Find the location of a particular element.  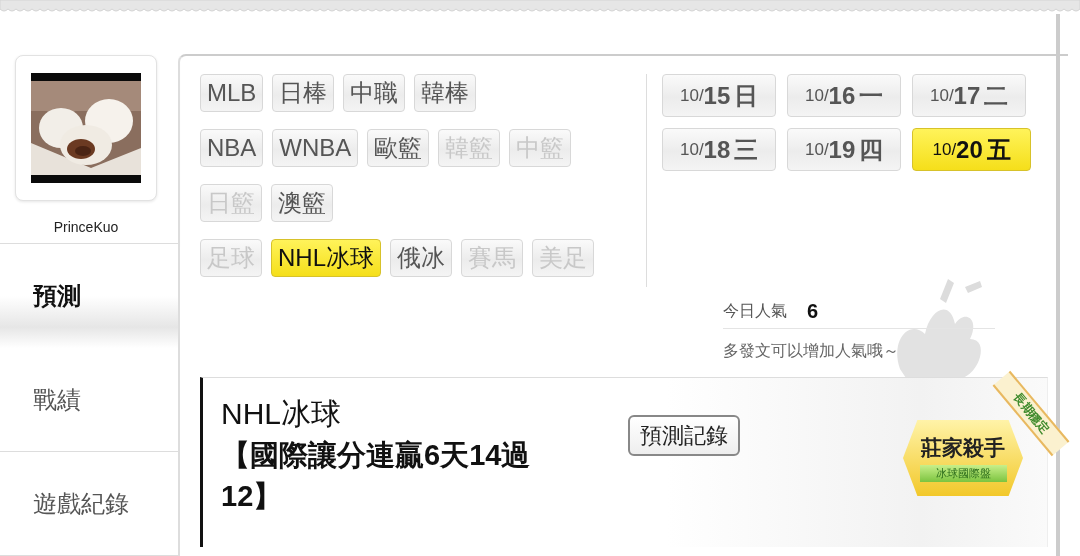

prediction-record-button: 預測記錄 is located at coordinates (684, 435).